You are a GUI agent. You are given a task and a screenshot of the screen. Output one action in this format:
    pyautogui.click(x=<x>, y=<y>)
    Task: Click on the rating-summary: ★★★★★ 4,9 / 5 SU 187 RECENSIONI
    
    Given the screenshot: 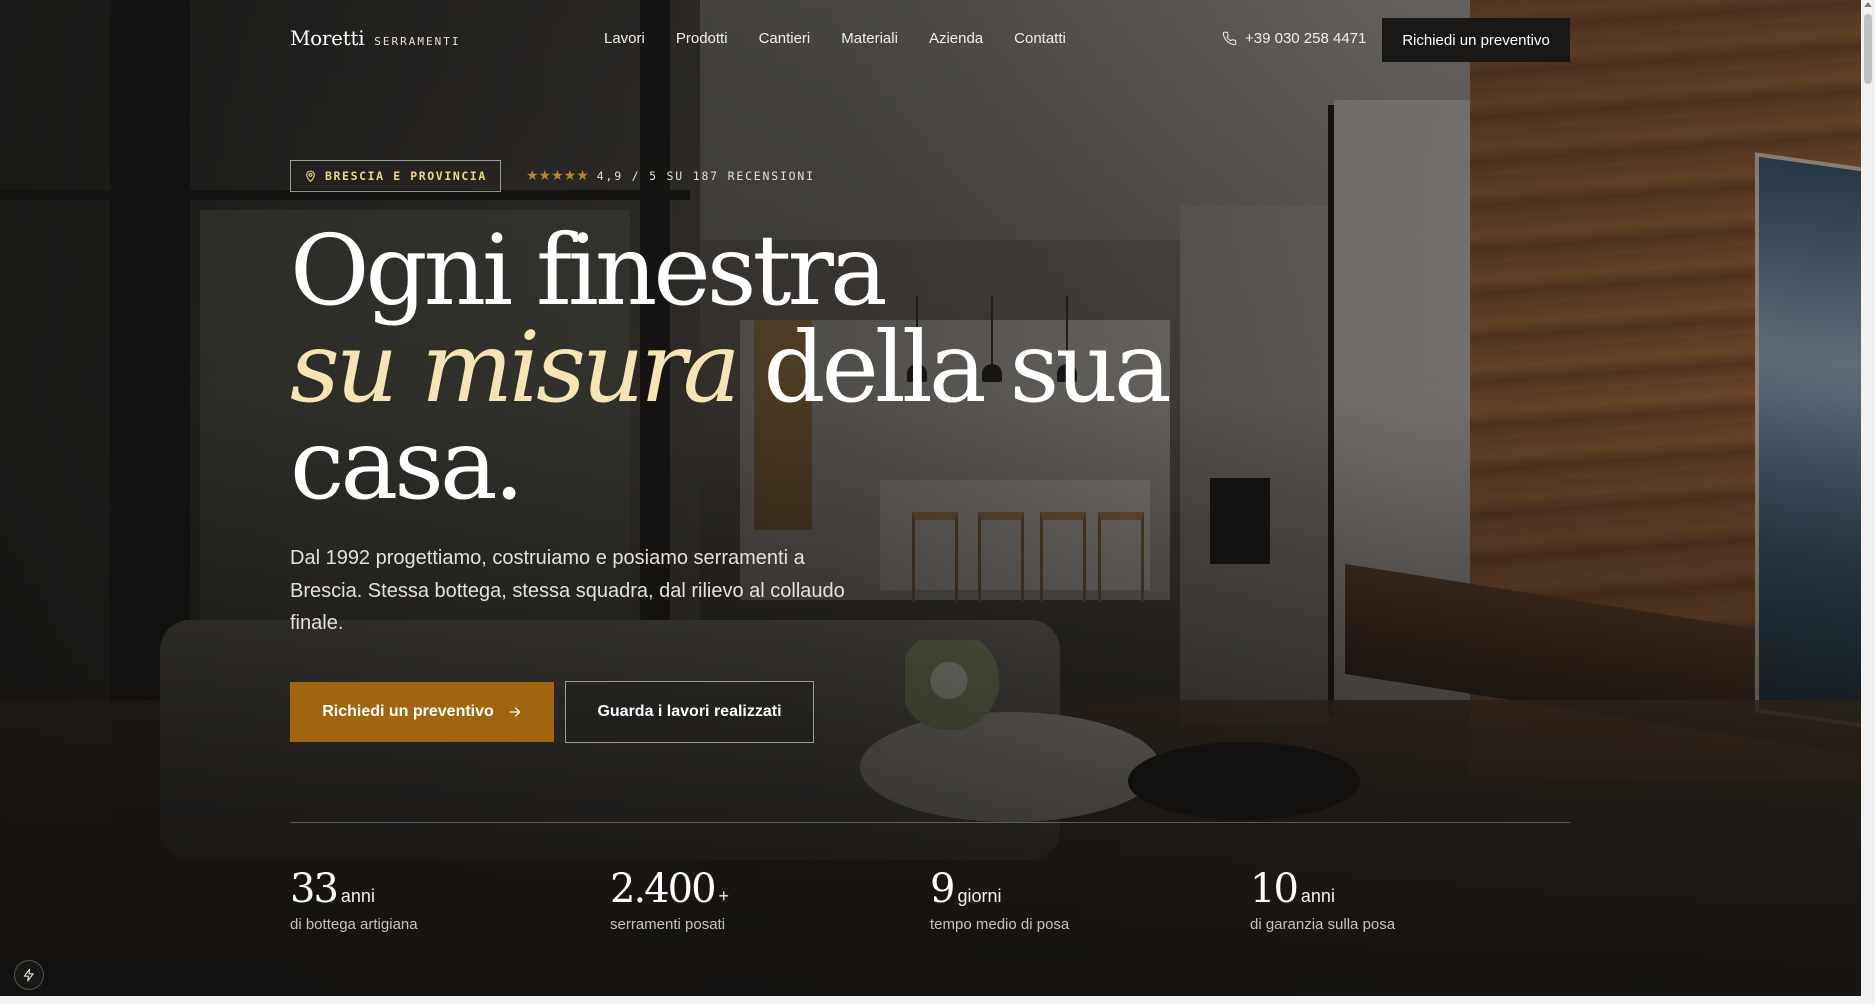 What is the action you would take?
    pyautogui.click(x=670, y=175)
    